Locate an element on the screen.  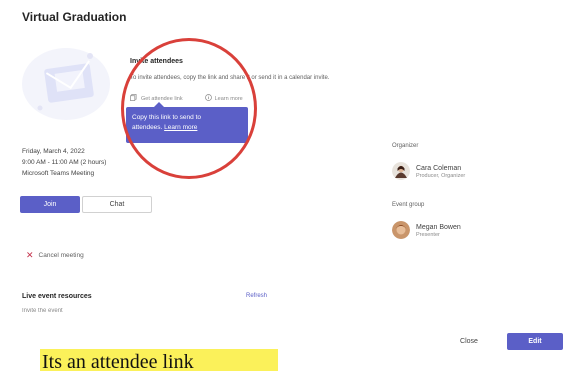
organizer-role: Producer, Organizer is located at coordinates (441, 175).